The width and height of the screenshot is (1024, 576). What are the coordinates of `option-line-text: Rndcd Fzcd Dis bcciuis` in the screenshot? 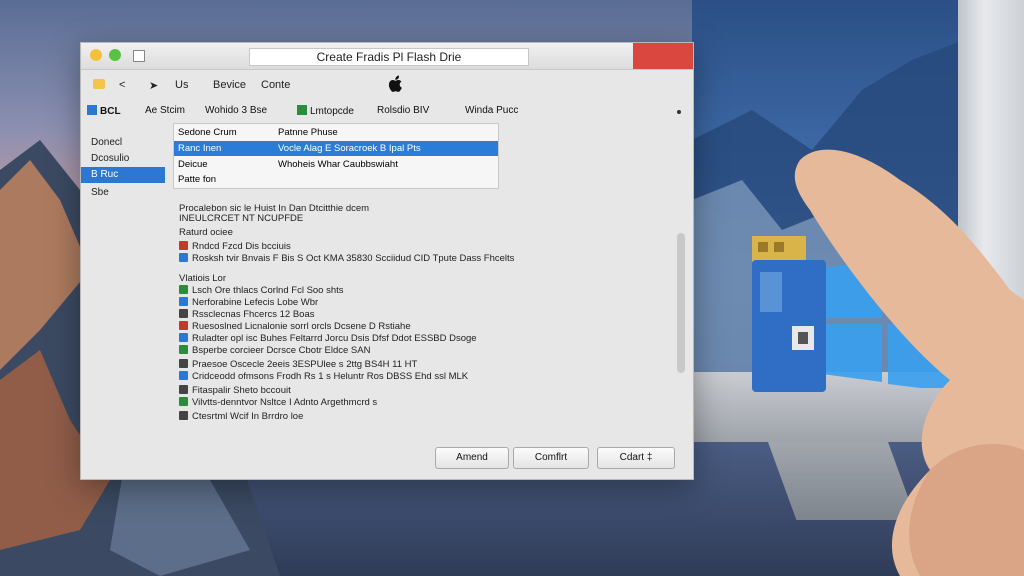 It's located at (241, 246).